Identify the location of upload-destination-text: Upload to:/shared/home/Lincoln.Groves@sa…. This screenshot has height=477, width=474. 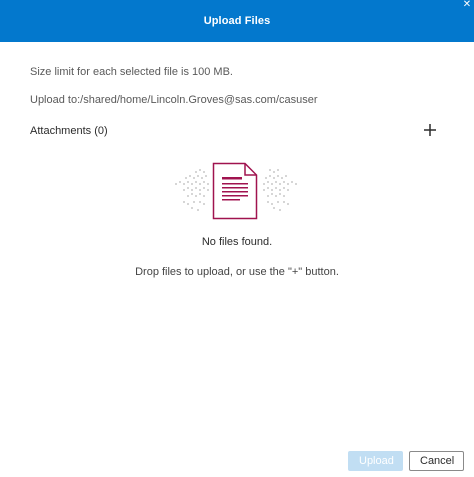
(174, 100).